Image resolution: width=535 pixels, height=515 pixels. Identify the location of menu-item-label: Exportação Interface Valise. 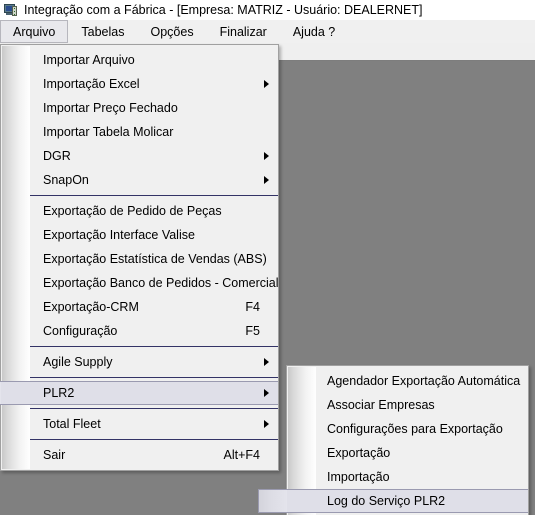
(119, 235).